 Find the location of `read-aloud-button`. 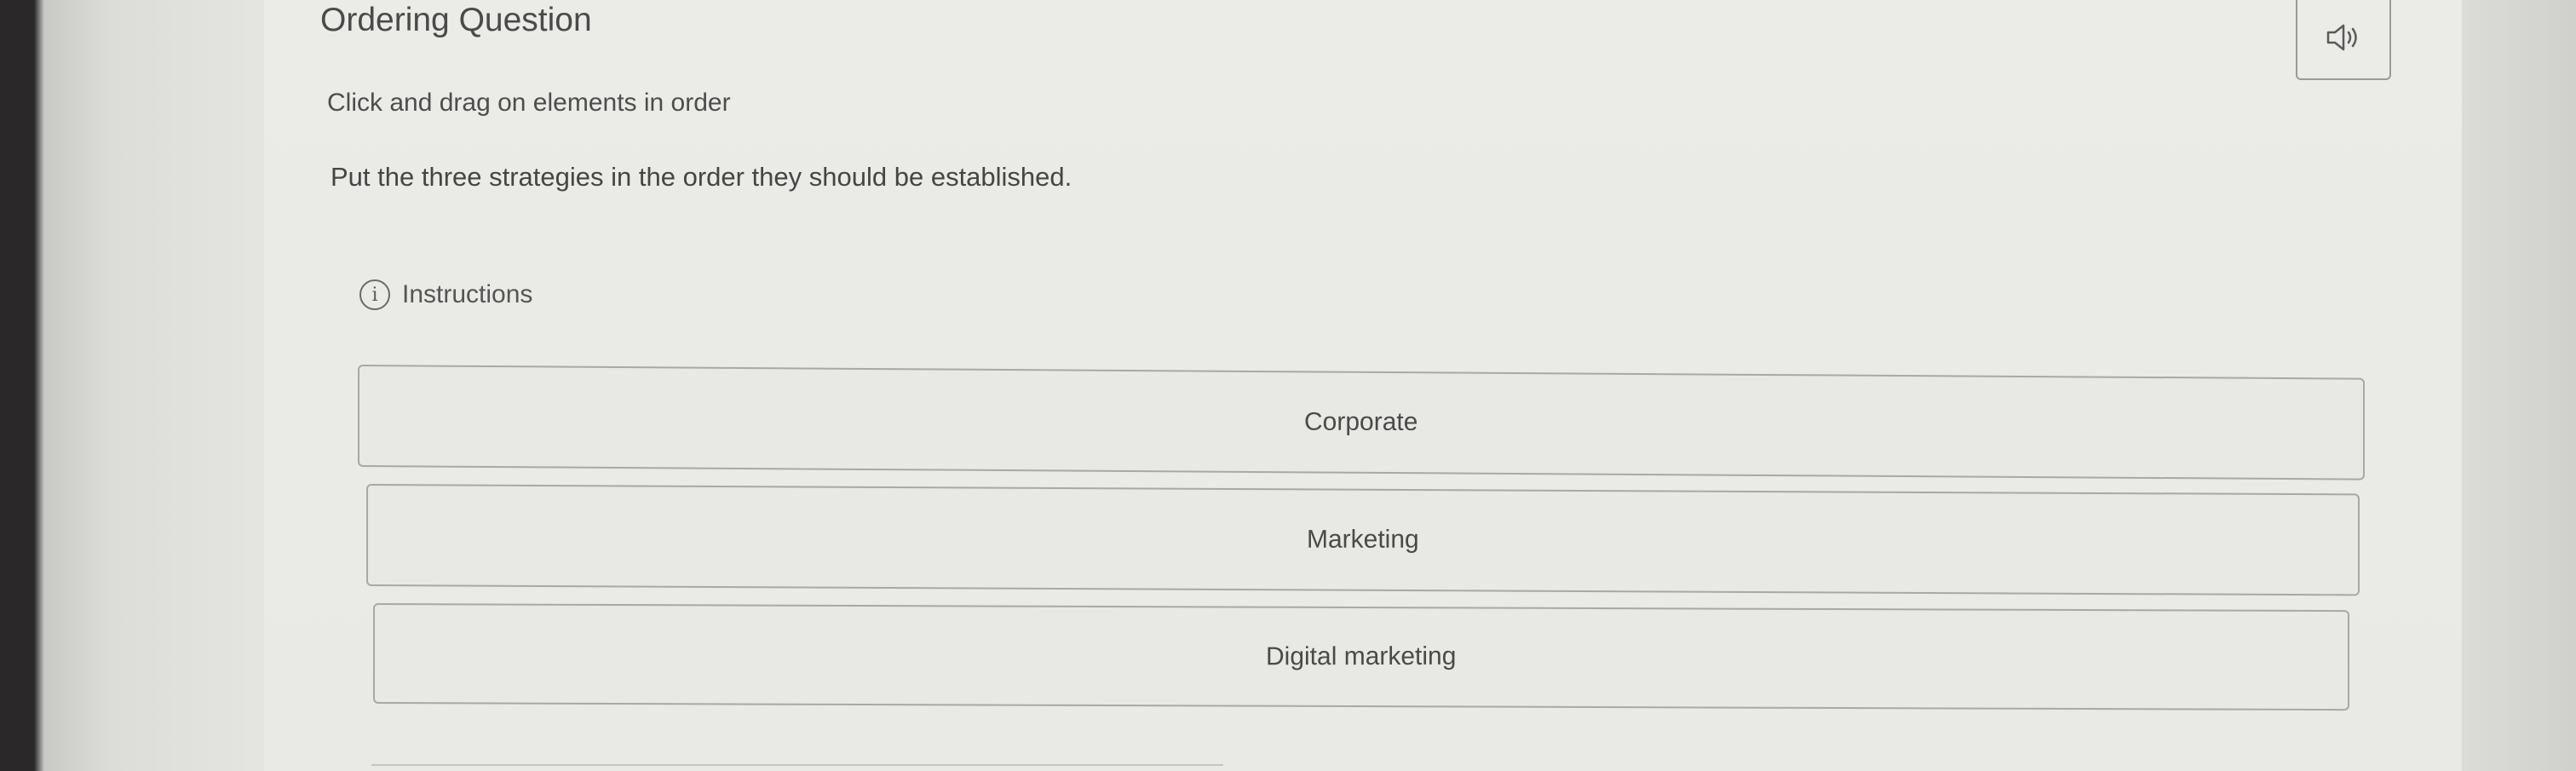

read-aloud-button is located at coordinates (2343, 40).